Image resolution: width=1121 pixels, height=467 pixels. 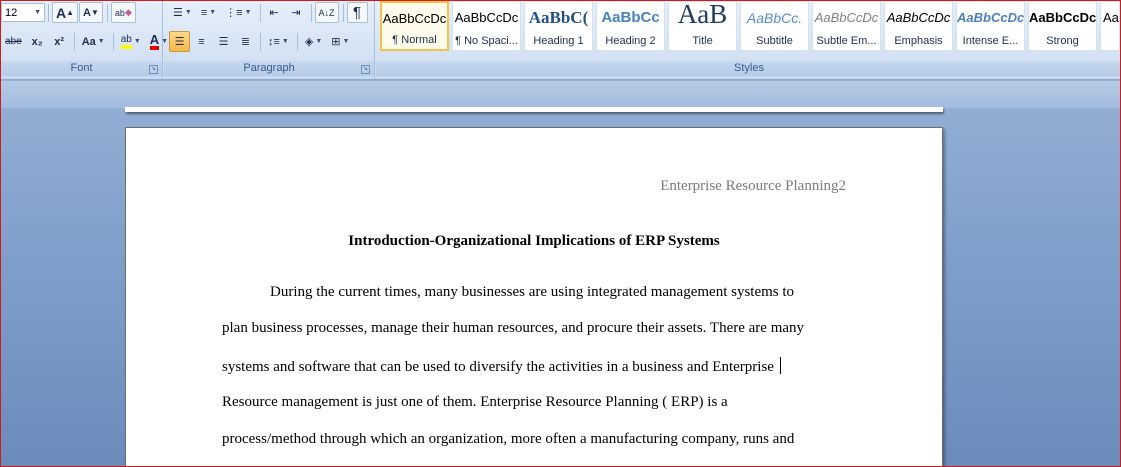 What do you see at coordinates (1110, 26) in the screenshot?
I see `style-quote: Aa` at bounding box center [1110, 26].